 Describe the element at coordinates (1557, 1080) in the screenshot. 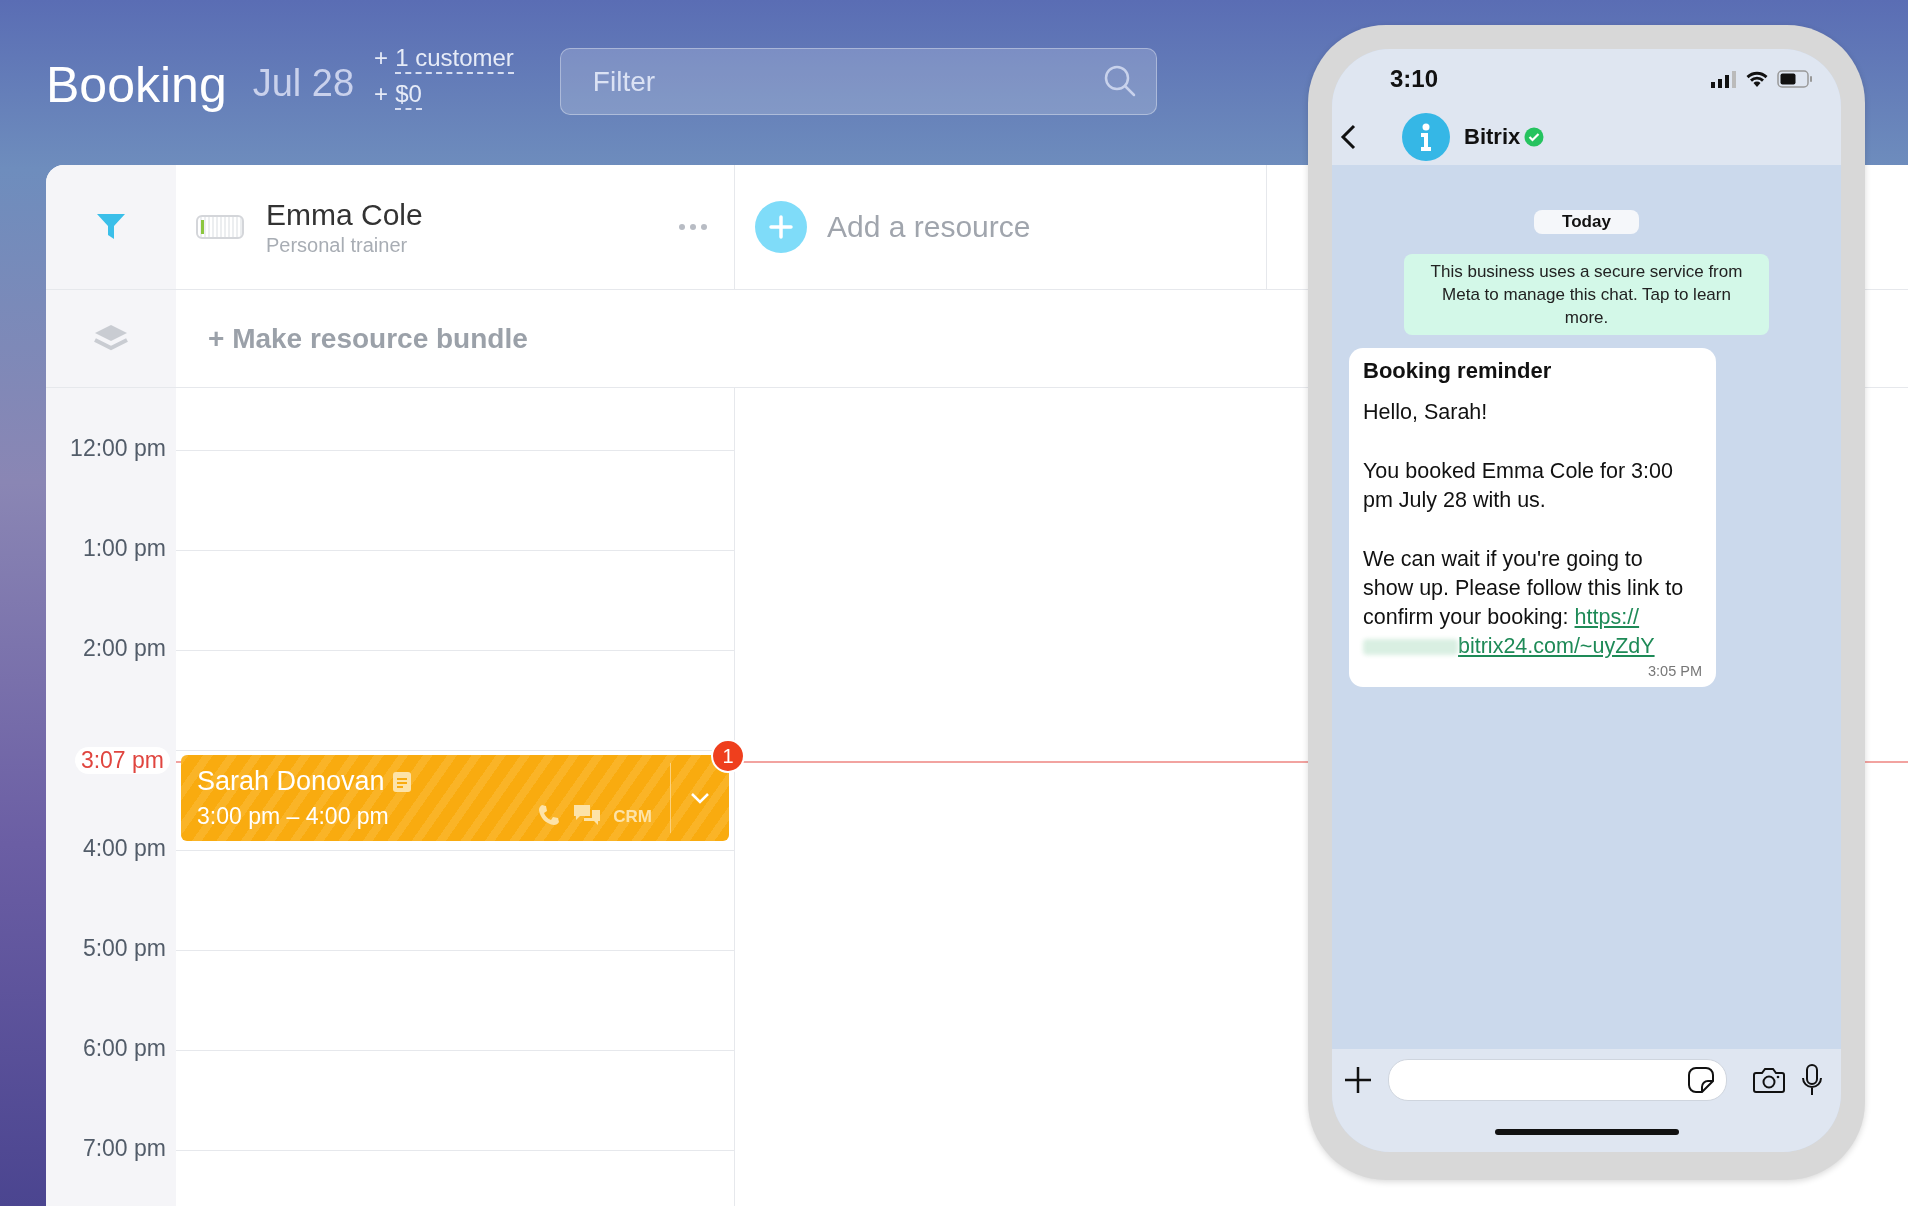

I see `message-field` at that location.